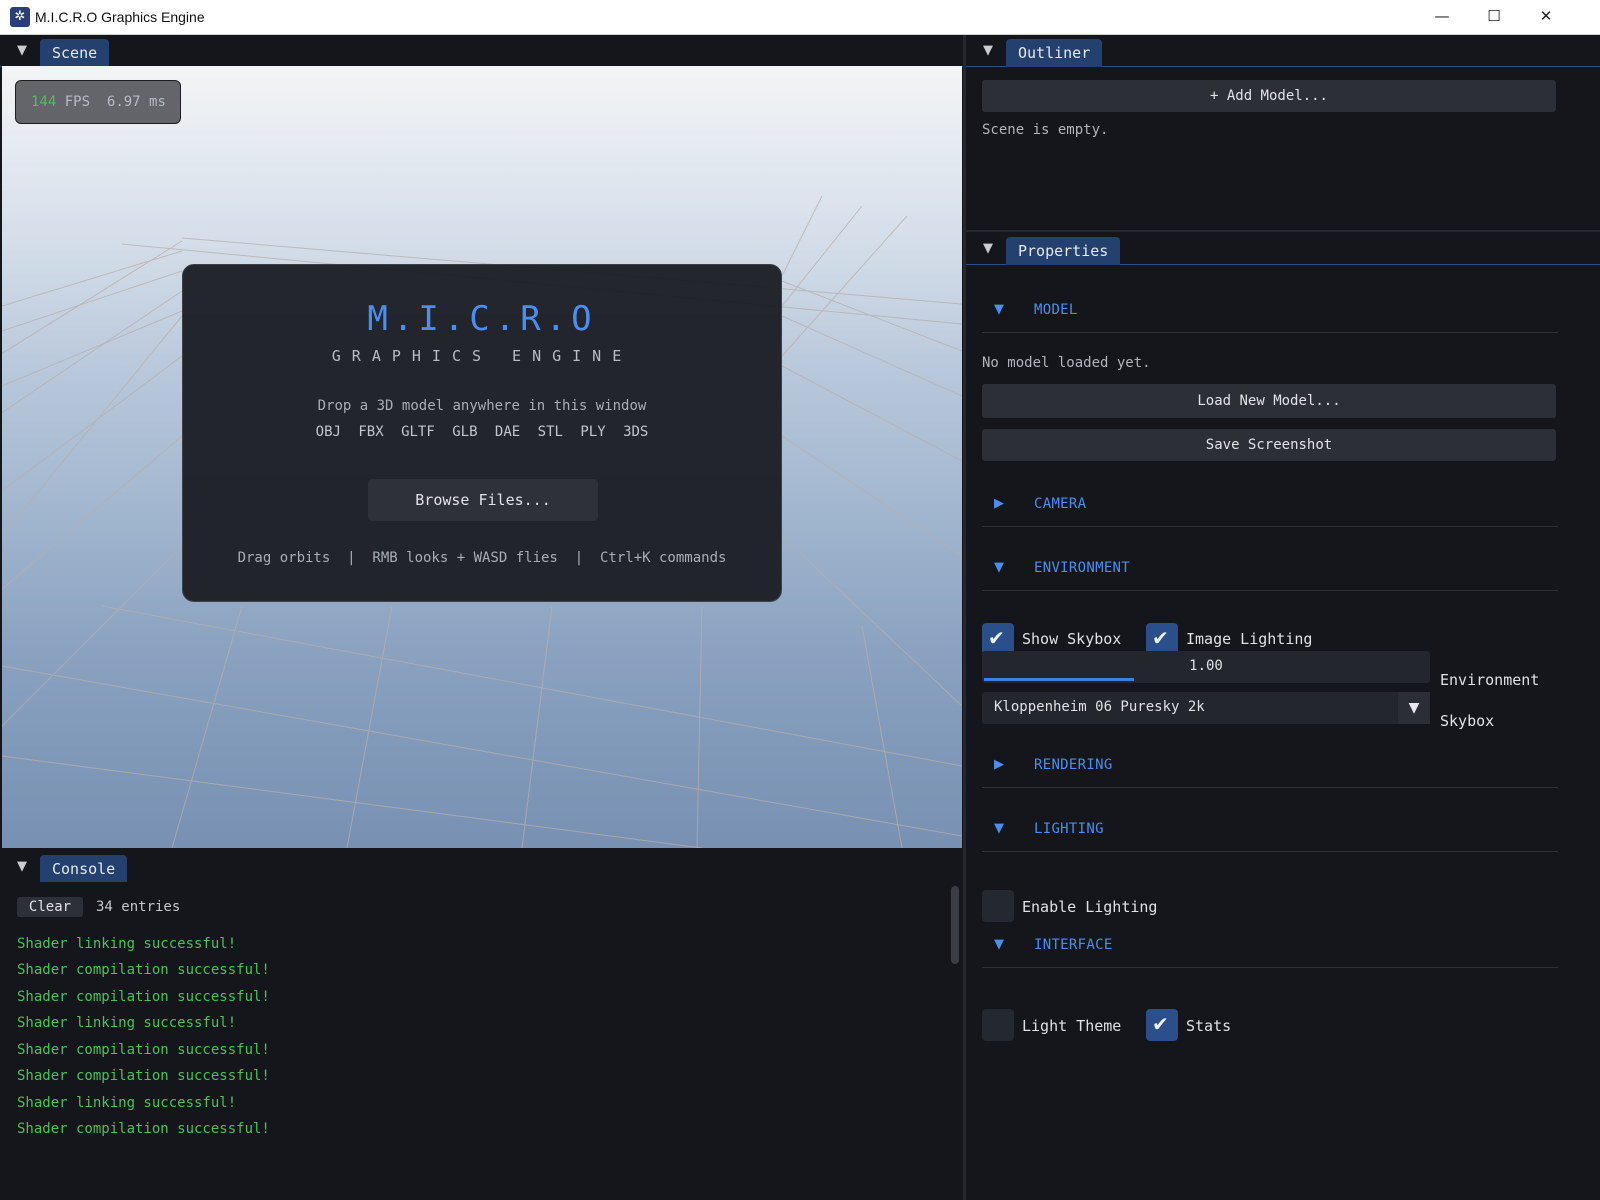 The height and width of the screenshot is (1200, 1600). I want to click on slider-value: 1.00, so click(1206, 666).